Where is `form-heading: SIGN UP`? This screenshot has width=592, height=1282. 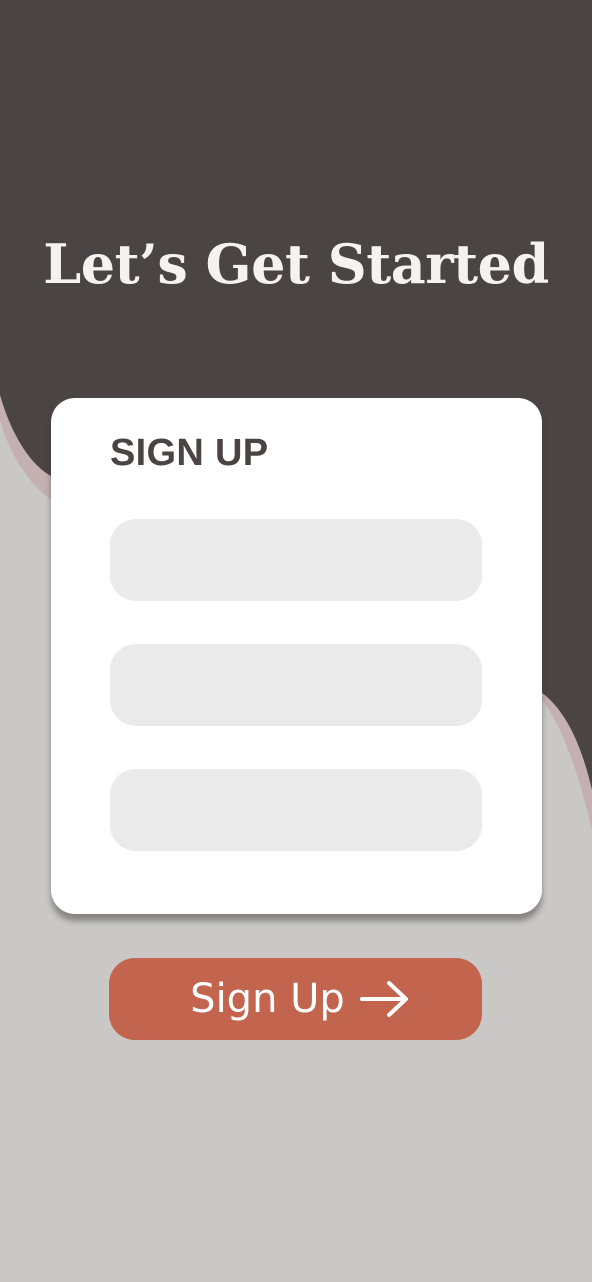 form-heading: SIGN UP is located at coordinates (189, 453).